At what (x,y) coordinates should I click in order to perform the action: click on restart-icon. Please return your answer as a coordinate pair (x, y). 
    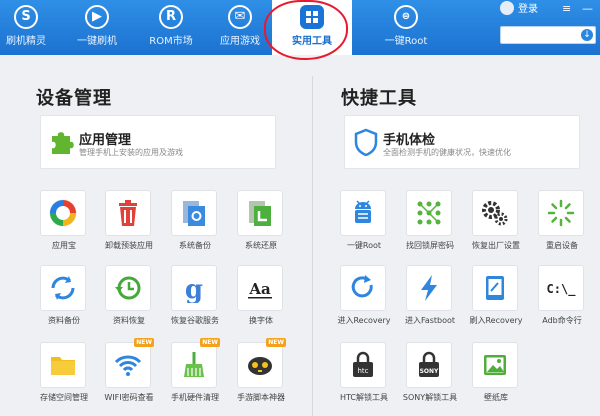
    Looking at the image, I should click on (561, 213).